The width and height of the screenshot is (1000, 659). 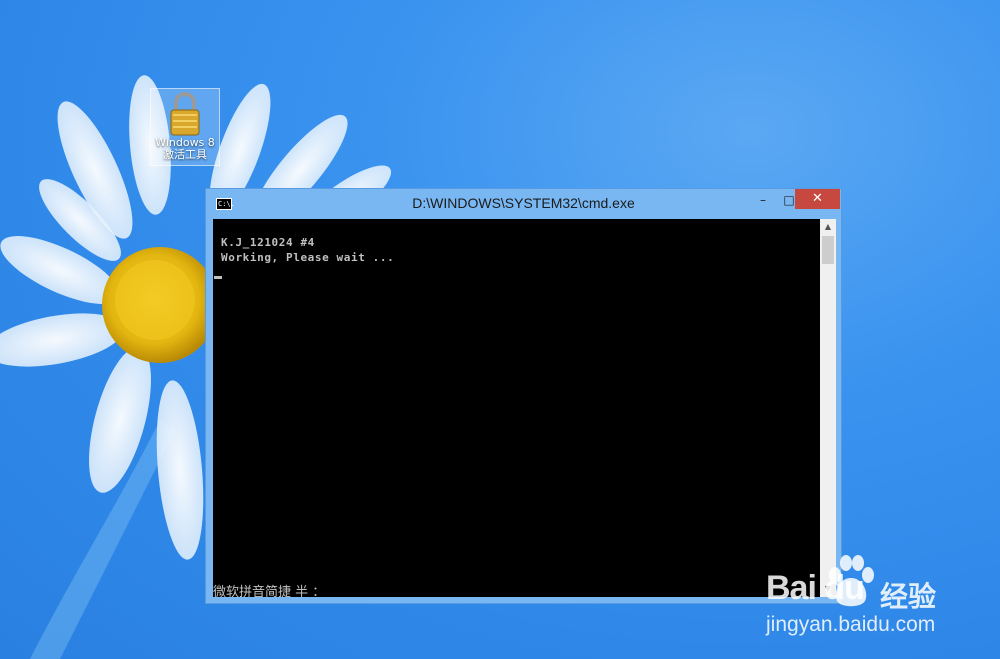 I want to click on close-icon: ✕, so click(x=817, y=198).